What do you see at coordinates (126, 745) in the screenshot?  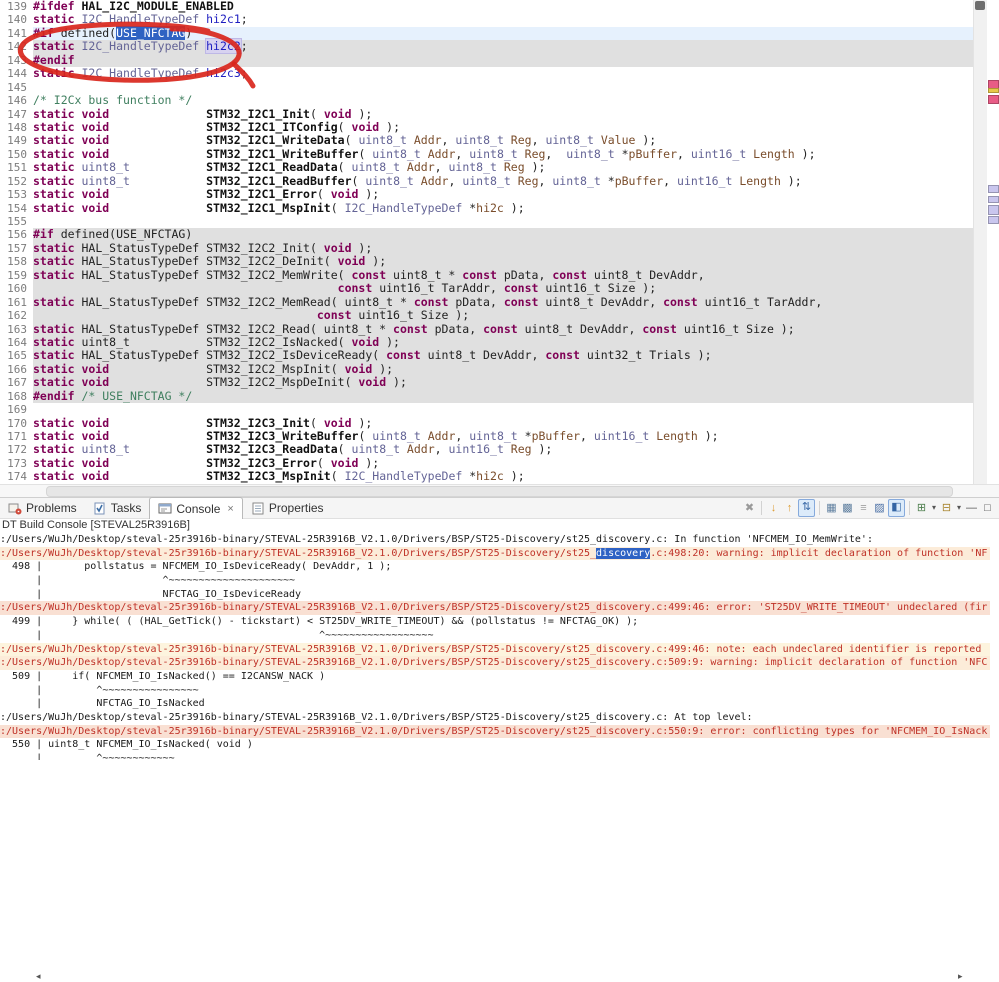 I see `console-line: 550 | uint8_t NFCMEM_IO_IsNacked( void )` at bounding box center [126, 745].